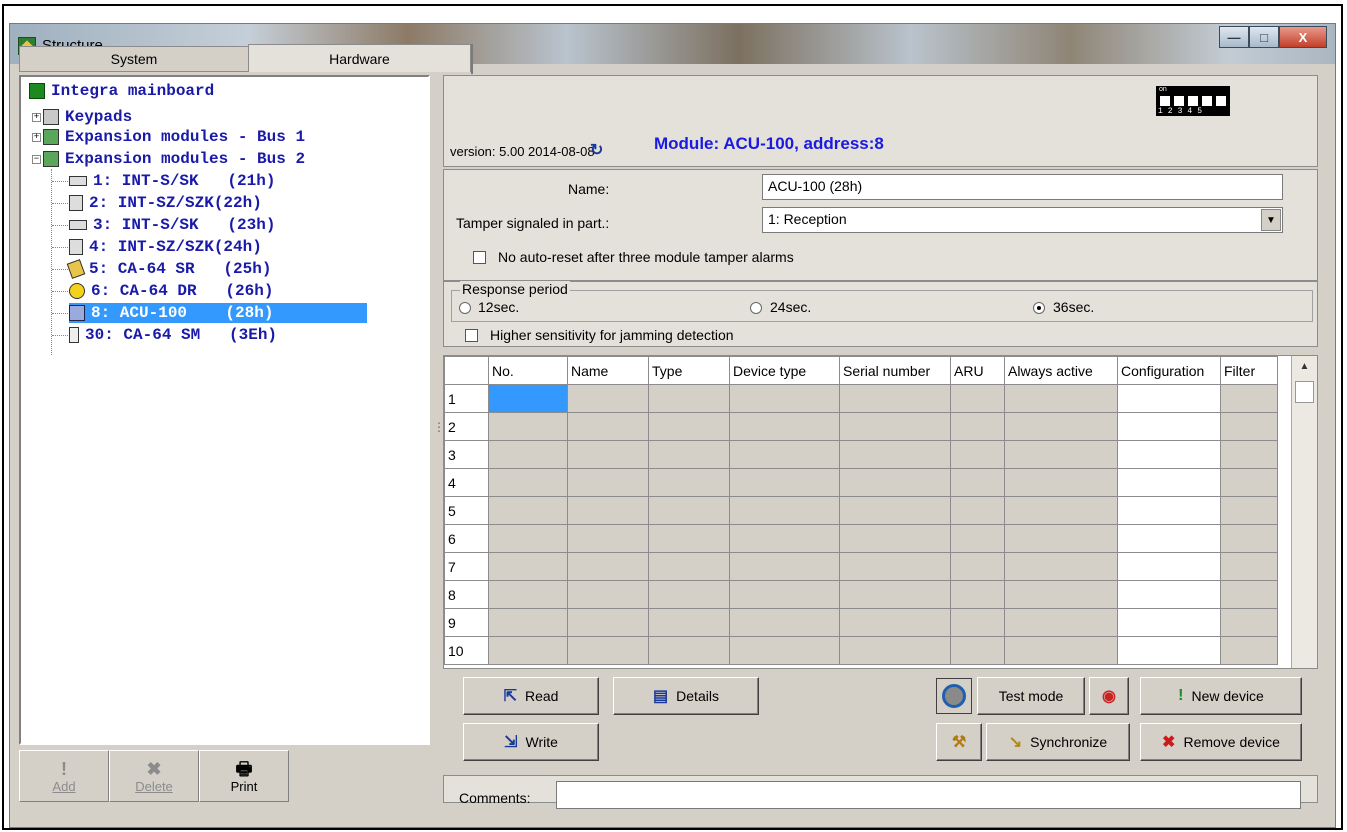  I want to click on print-button: 🖶 Print, so click(244, 776).